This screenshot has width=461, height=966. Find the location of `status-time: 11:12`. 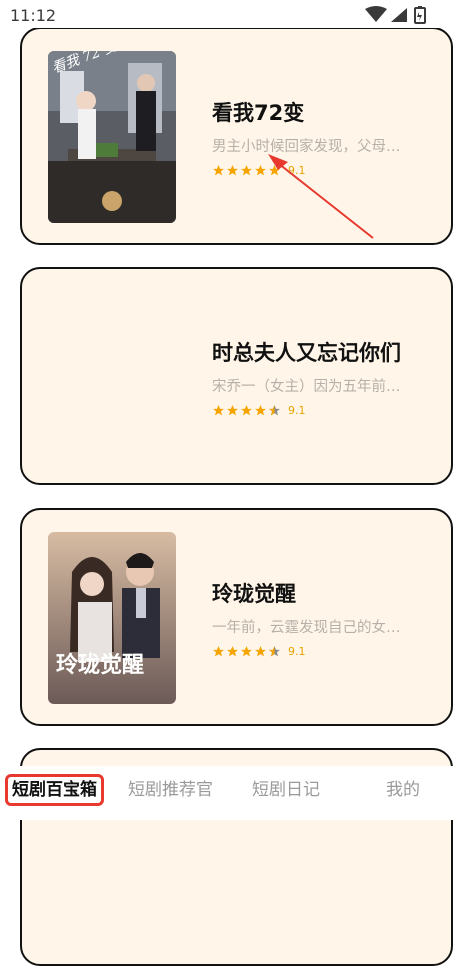

status-time: 11:12 is located at coordinates (33, 15).